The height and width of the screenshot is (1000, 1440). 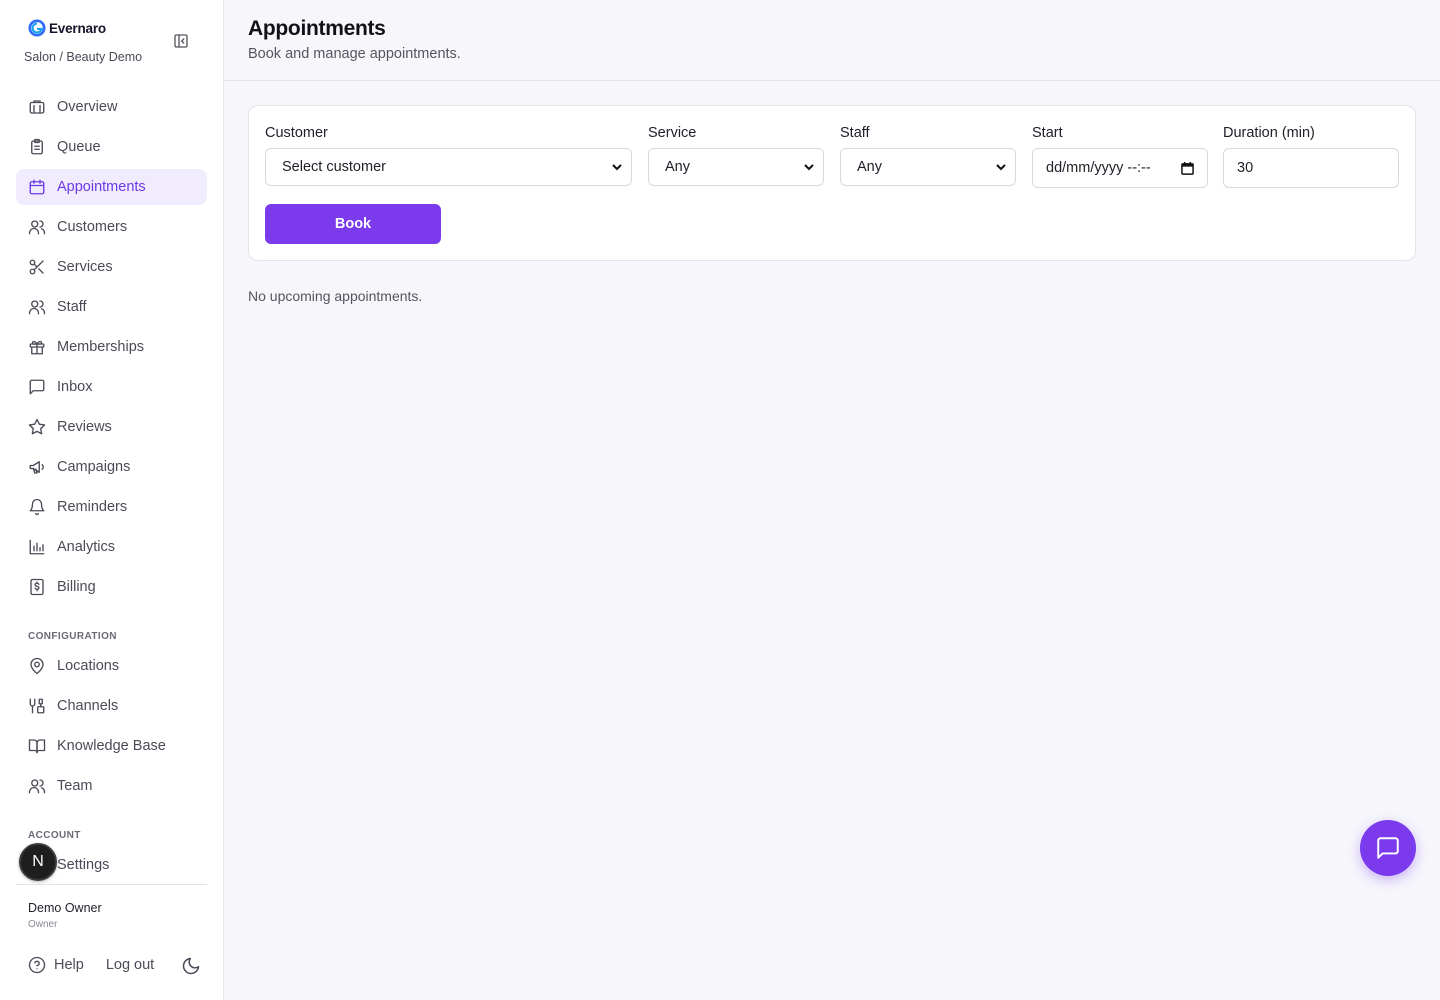 I want to click on message-square-icon, so click(x=1388, y=848).